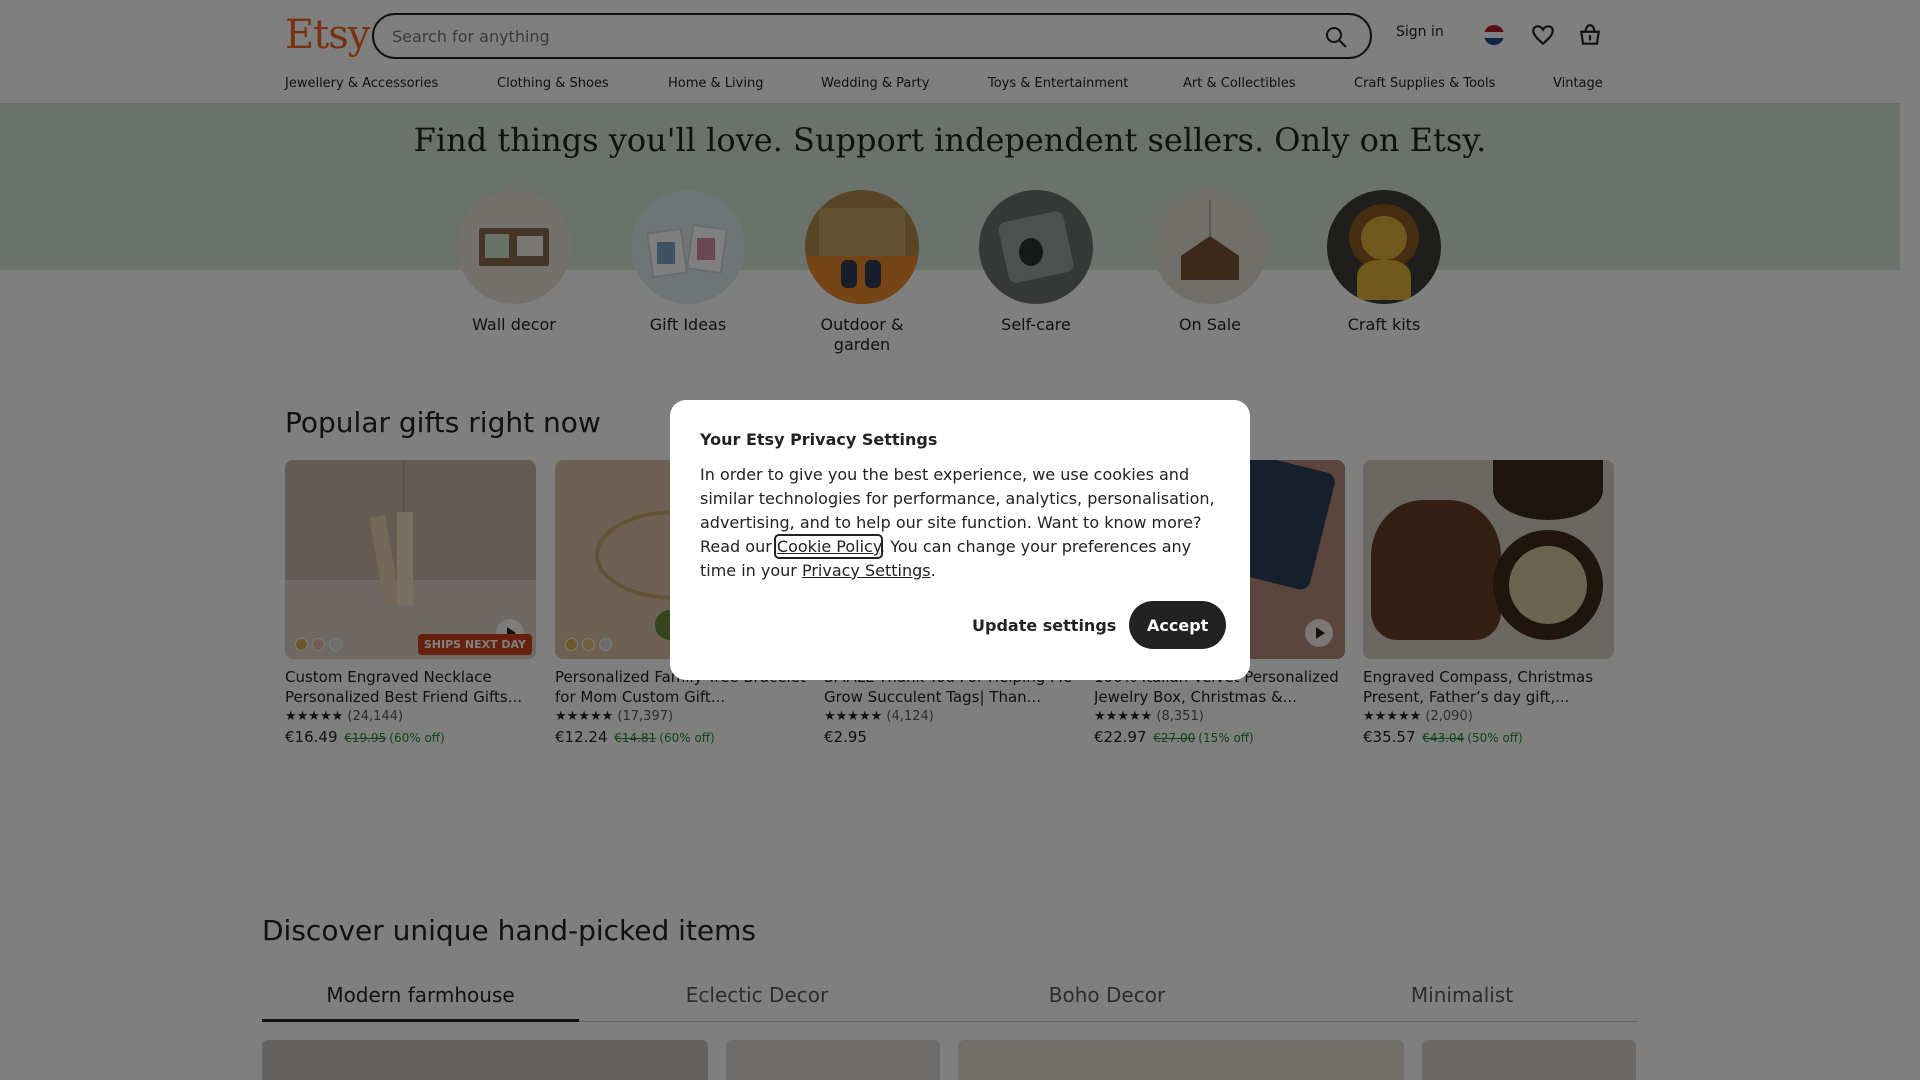 The width and height of the screenshot is (1920, 1080). Describe the element at coordinates (819, 439) in the screenshot. I see `dialog-title: Your Etsy Privacy Settings` at that location.